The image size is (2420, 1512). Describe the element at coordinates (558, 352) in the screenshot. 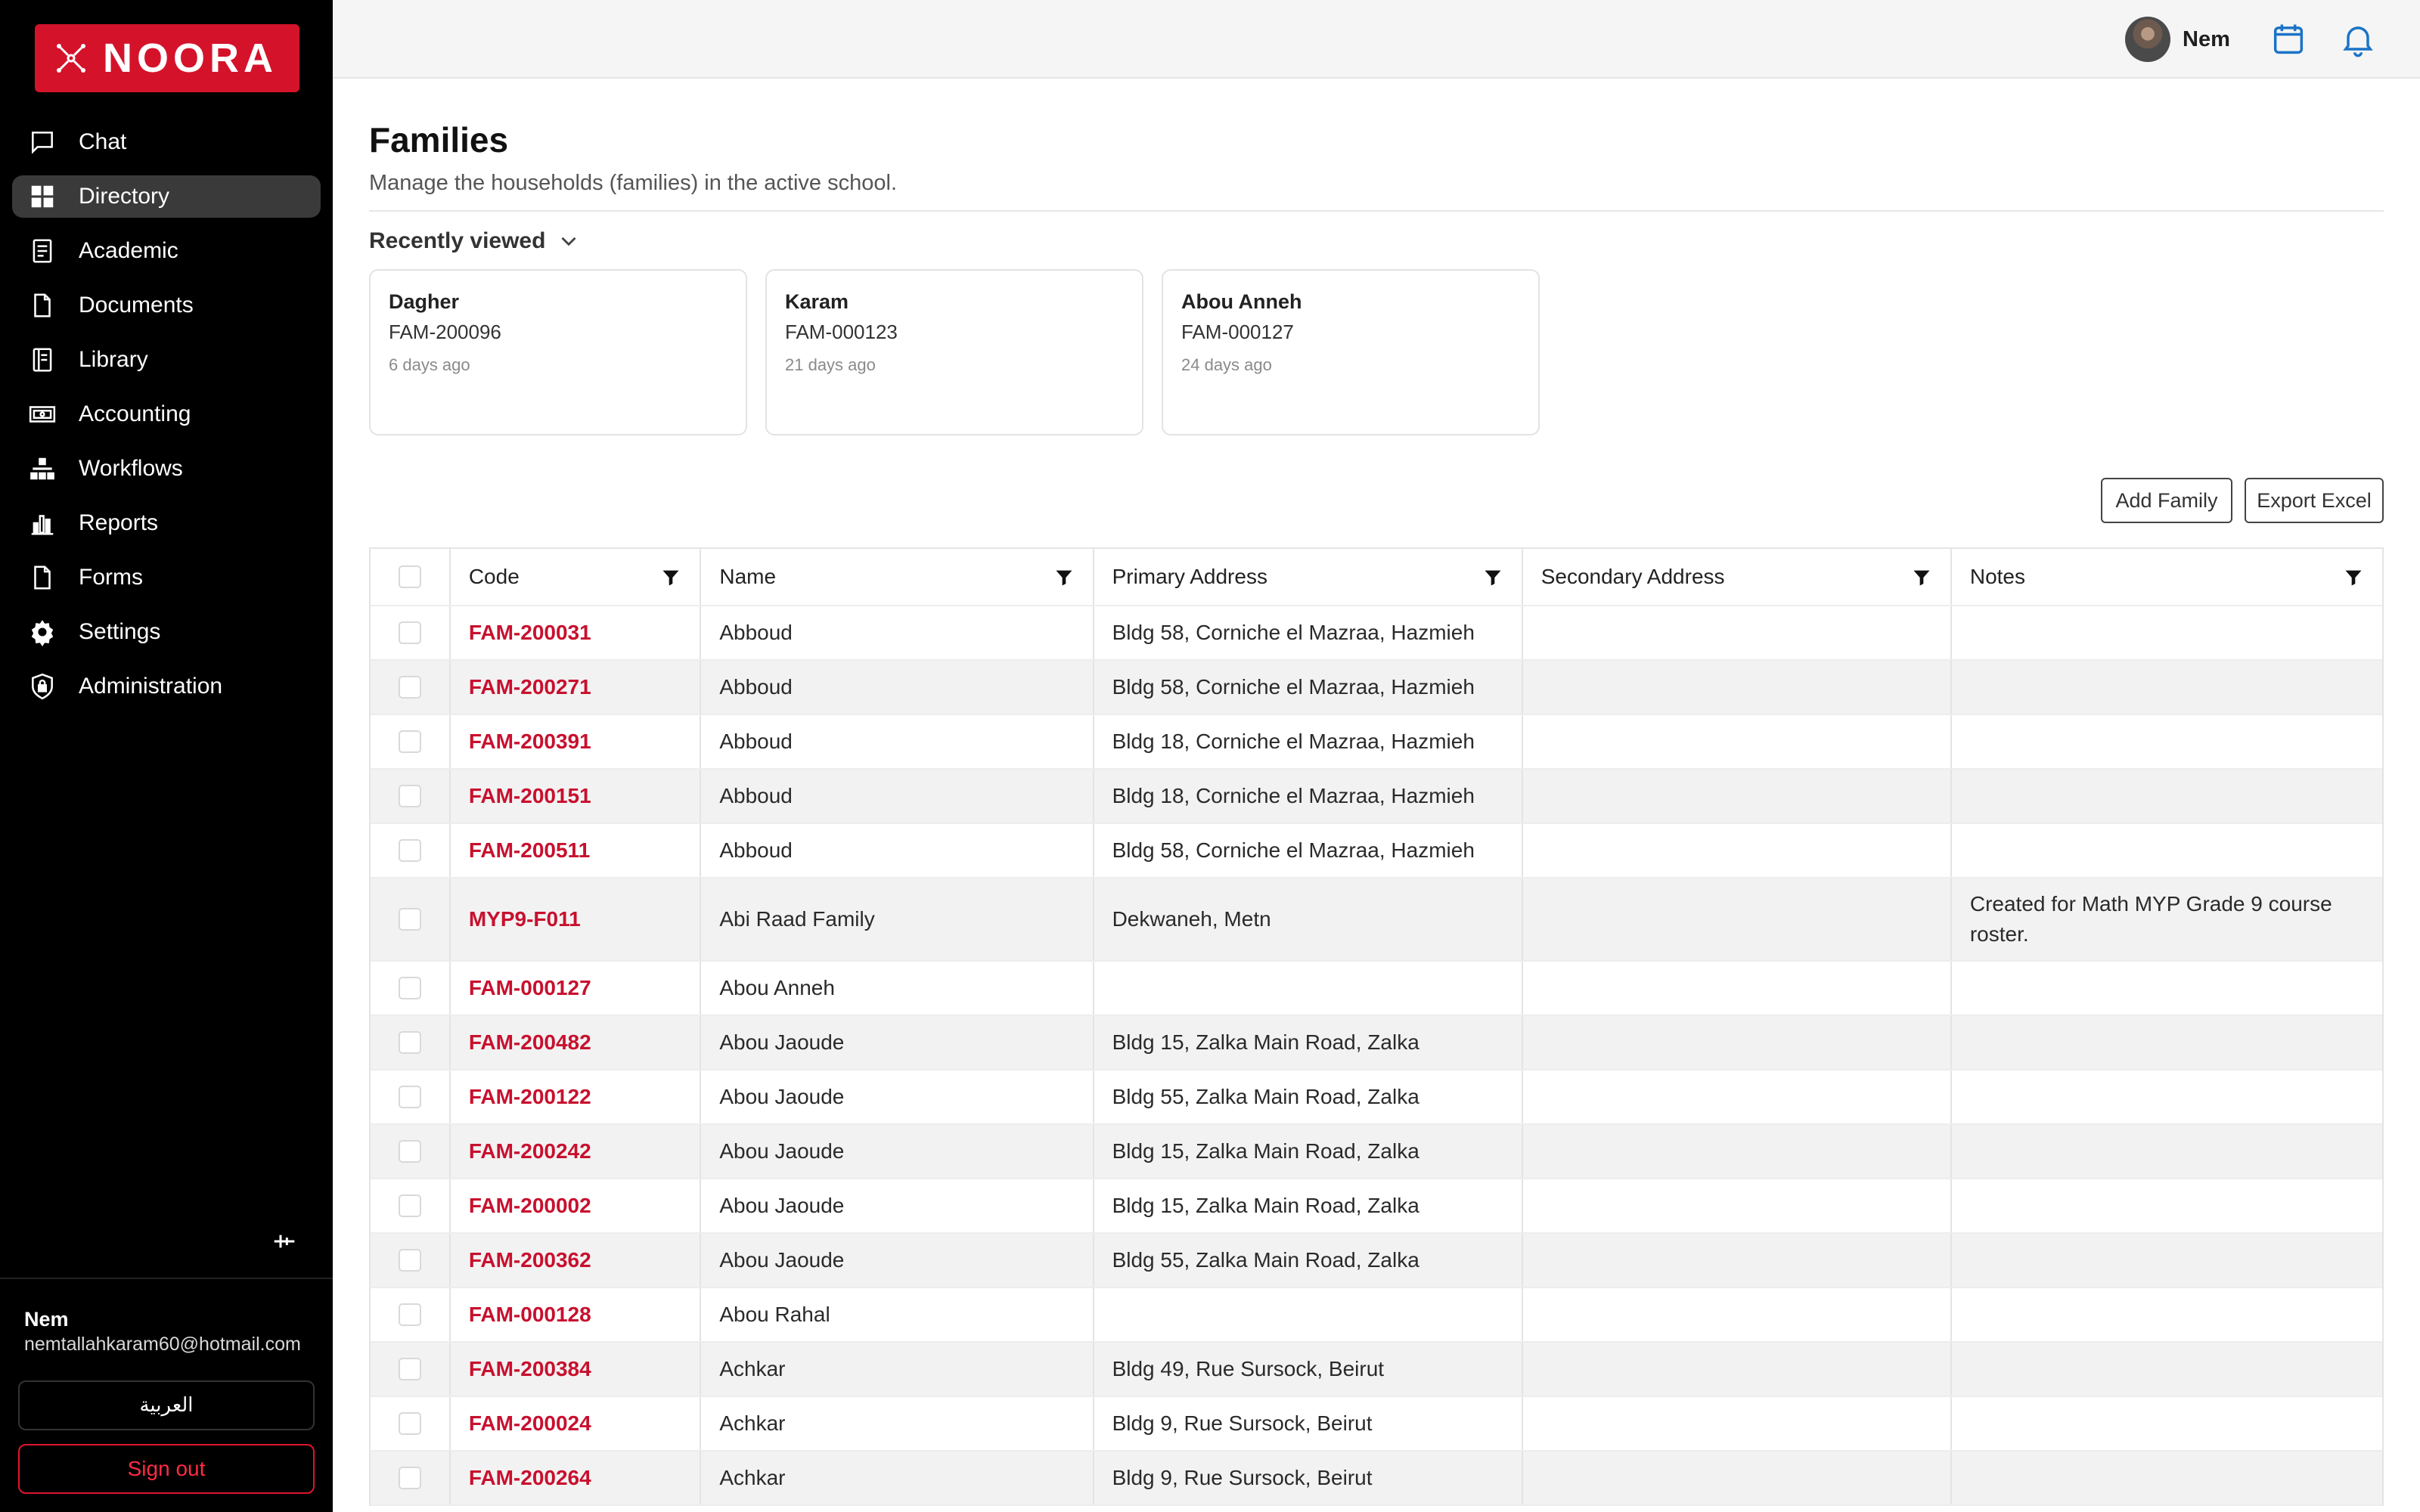

I see `recent-family-card: Dagher FAM-200096 6 days ago` at that location.